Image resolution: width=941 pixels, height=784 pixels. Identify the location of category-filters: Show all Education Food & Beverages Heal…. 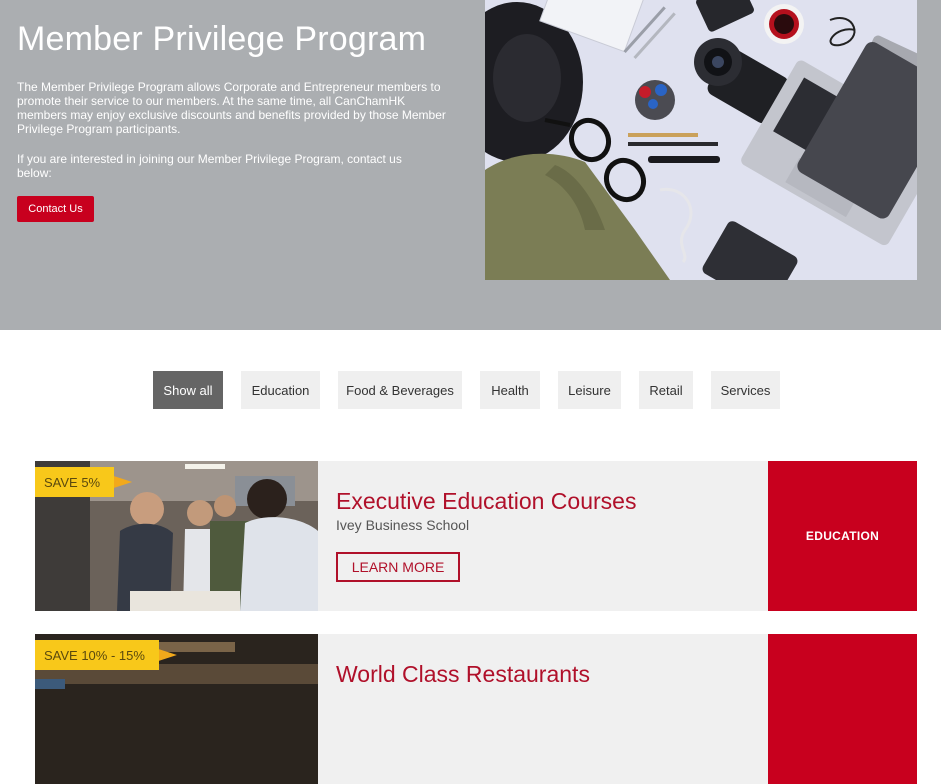
(470, 390).